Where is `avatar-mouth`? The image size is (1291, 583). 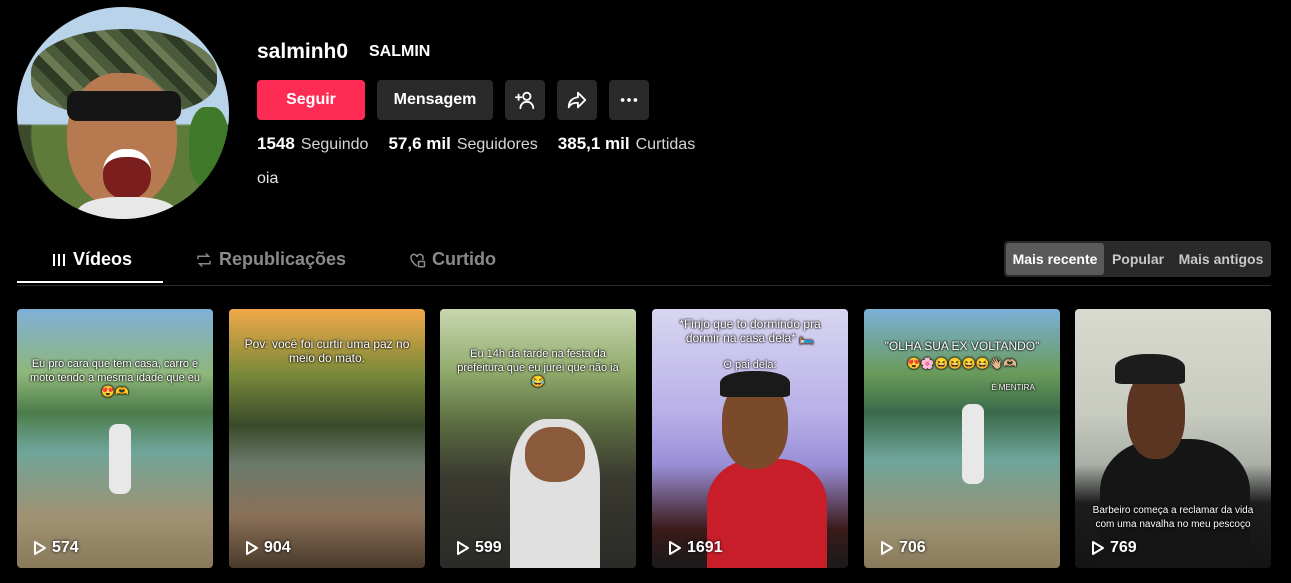
avatar-mouth is located at coordinates (127, 174).